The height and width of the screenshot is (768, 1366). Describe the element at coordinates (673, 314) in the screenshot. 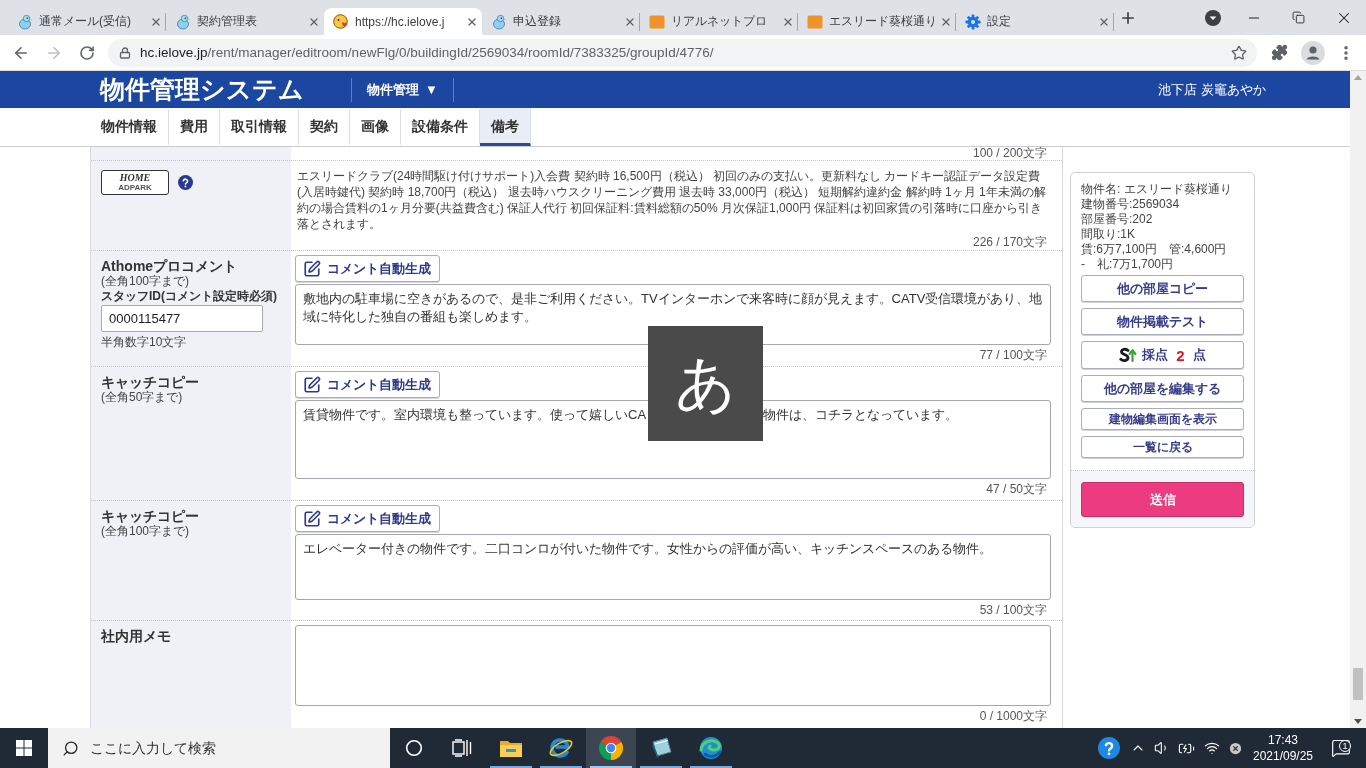

I see `text-area-field: 敷地内の駐車場に空きがあるので、是非ご利用ください。TVインターホンで来客時に顔が見えます。CATV受信環境があり、地域に特化した独自の番組も楽しめます。` at that location.